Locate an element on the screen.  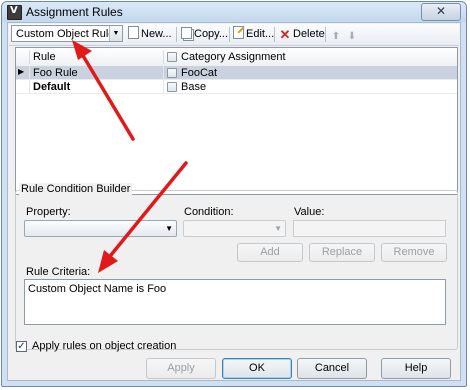
column-header-category-label: Category Assignment is located at coordinates (233, 57).